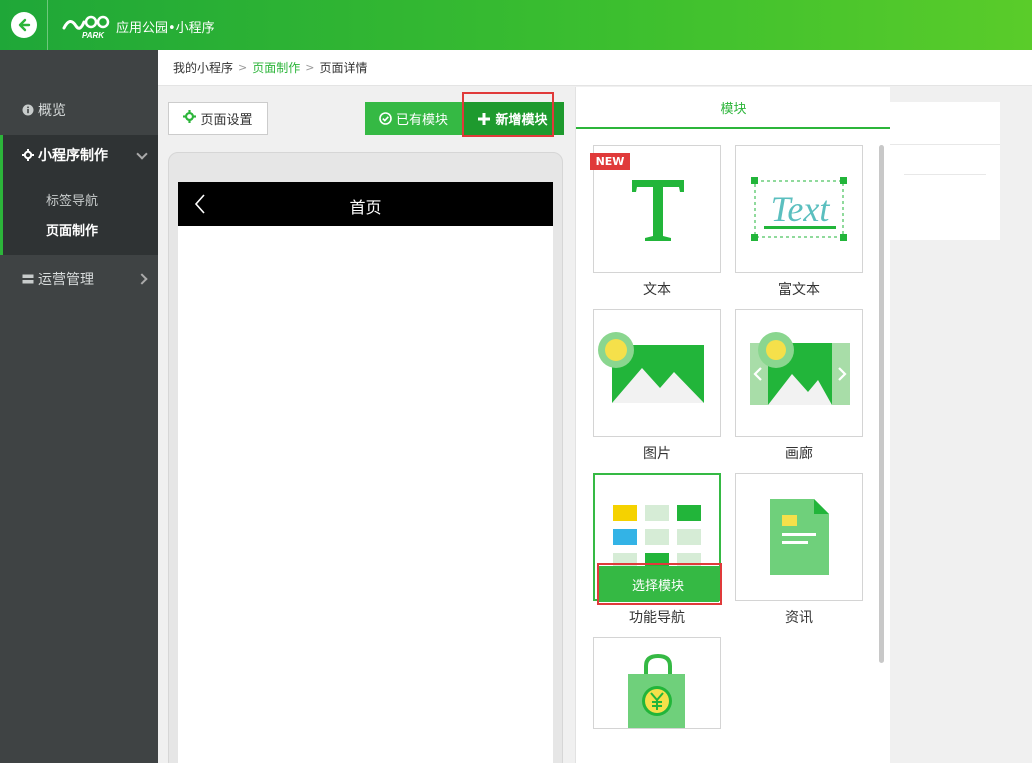 Image resolution: width=1032 pixels, height=763 pixels. I want to click on property-preview-panel, so click(945, 171).